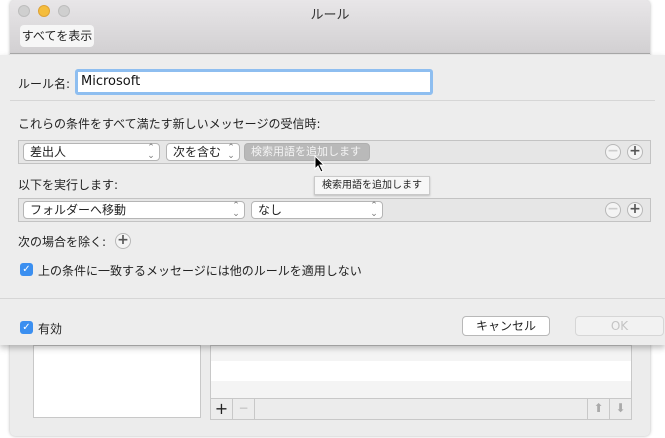 This screenshot has height=438, width=665. What do you see at coordinates (50, 329) in the screenshot?
I see `enabled-label: 有効` at bounding box center [50, 329].